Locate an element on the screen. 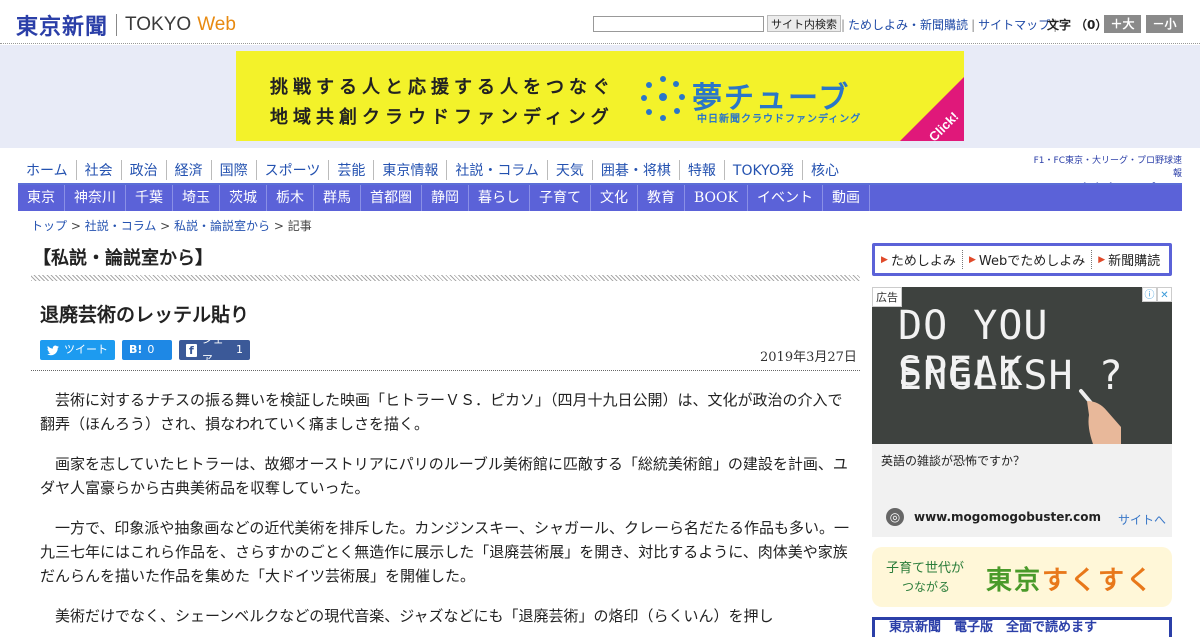 The image size is (1200, 644). sukusuku-line2: つながる is located at coordinates (926, 587).